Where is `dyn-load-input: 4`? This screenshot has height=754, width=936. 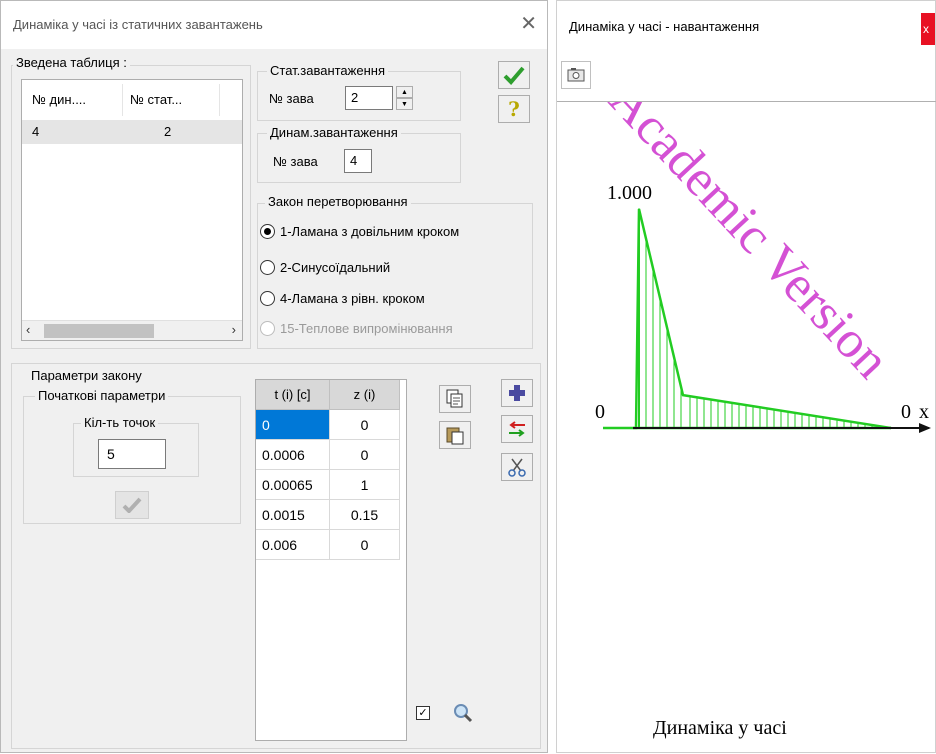
dyn-load-input: 4 is located at coordinates (358, 161).